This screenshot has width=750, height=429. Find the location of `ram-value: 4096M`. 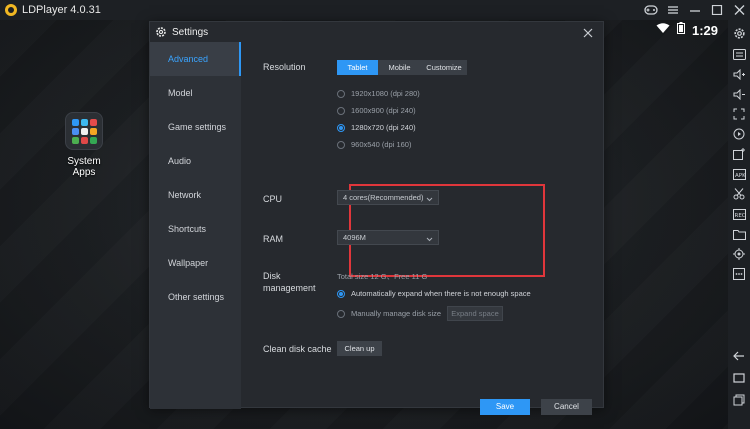

ram-value: 4096M is located at coordinates (354, 237).